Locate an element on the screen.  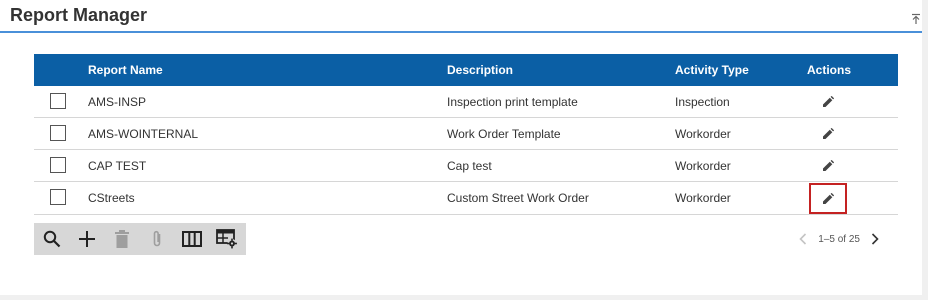
paperclip-icon is located at coordinates (156, 238).